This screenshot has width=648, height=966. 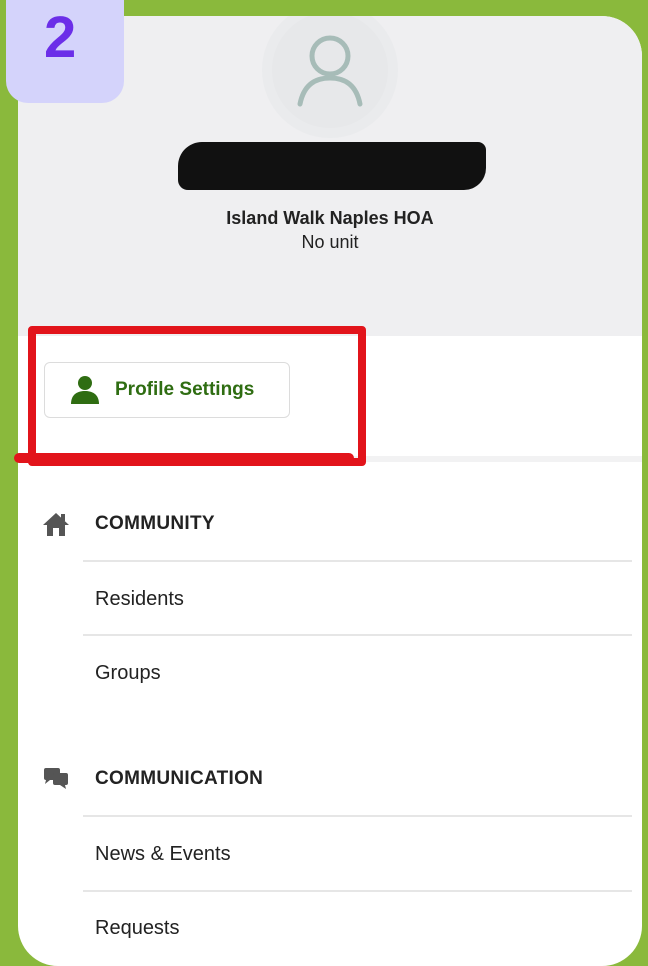 I want to click on home-icon, so click(x=56, y=524).